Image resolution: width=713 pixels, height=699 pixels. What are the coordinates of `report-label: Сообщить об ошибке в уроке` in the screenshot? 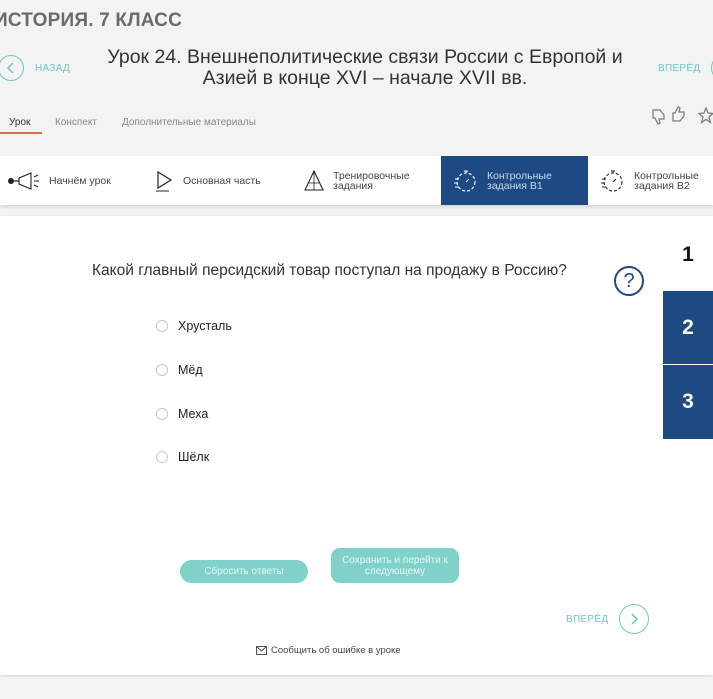 It's located at (336, 650).